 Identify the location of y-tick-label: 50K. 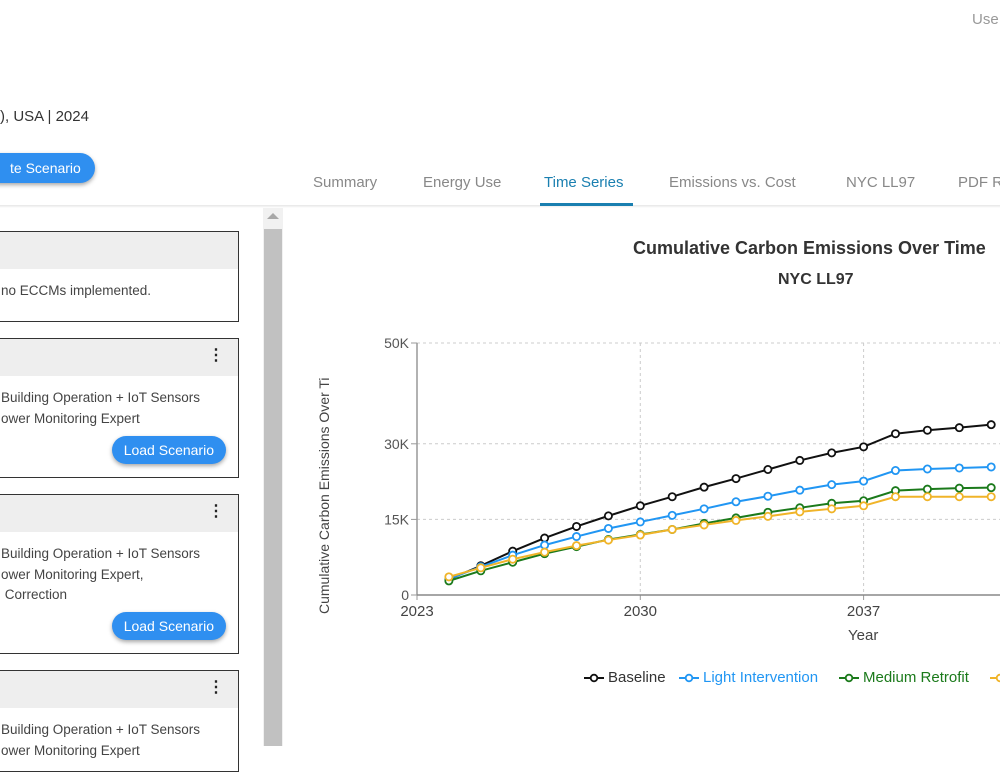
(397, 343).